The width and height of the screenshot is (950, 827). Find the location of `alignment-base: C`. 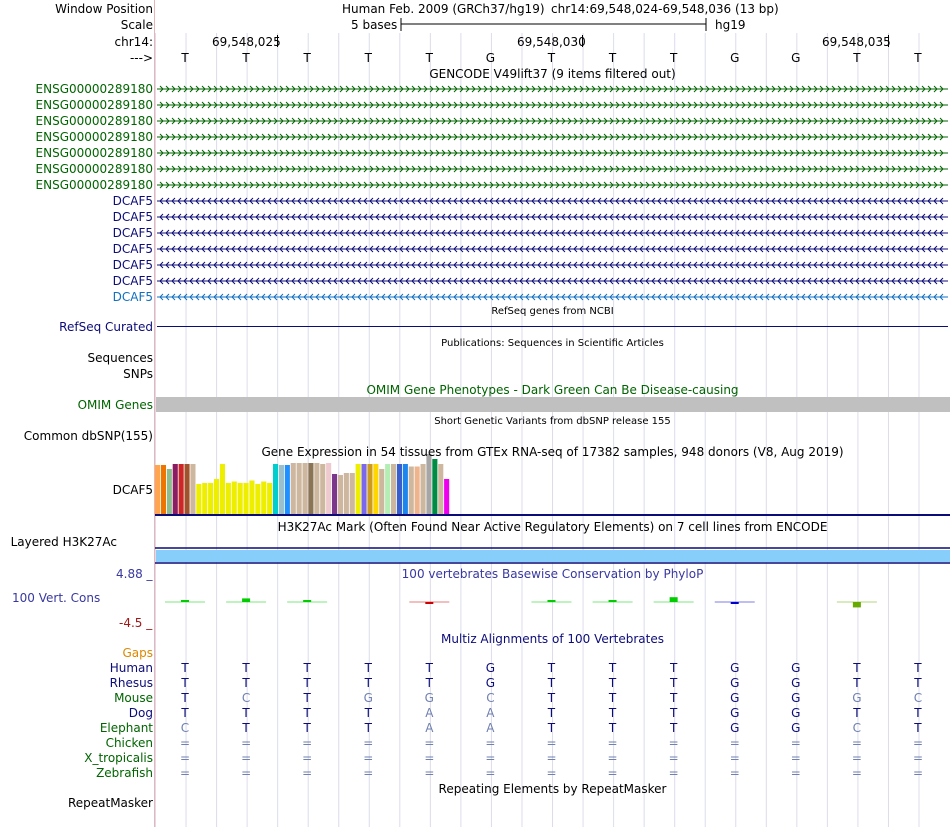

alignment-base: C is located at coordinates (857, 728).